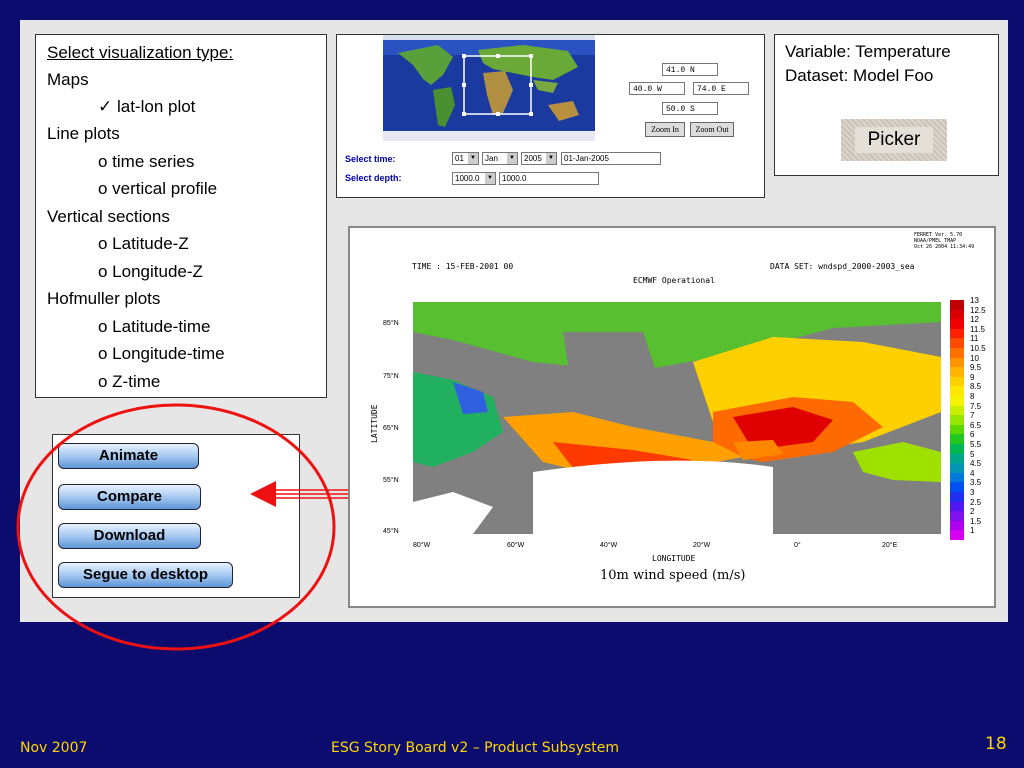 Image resolution: width=1024 pixels, height=768 pixels. I want to click on plot-time-label: TIME : 15-FEB-2001 00, so click(463, 266).